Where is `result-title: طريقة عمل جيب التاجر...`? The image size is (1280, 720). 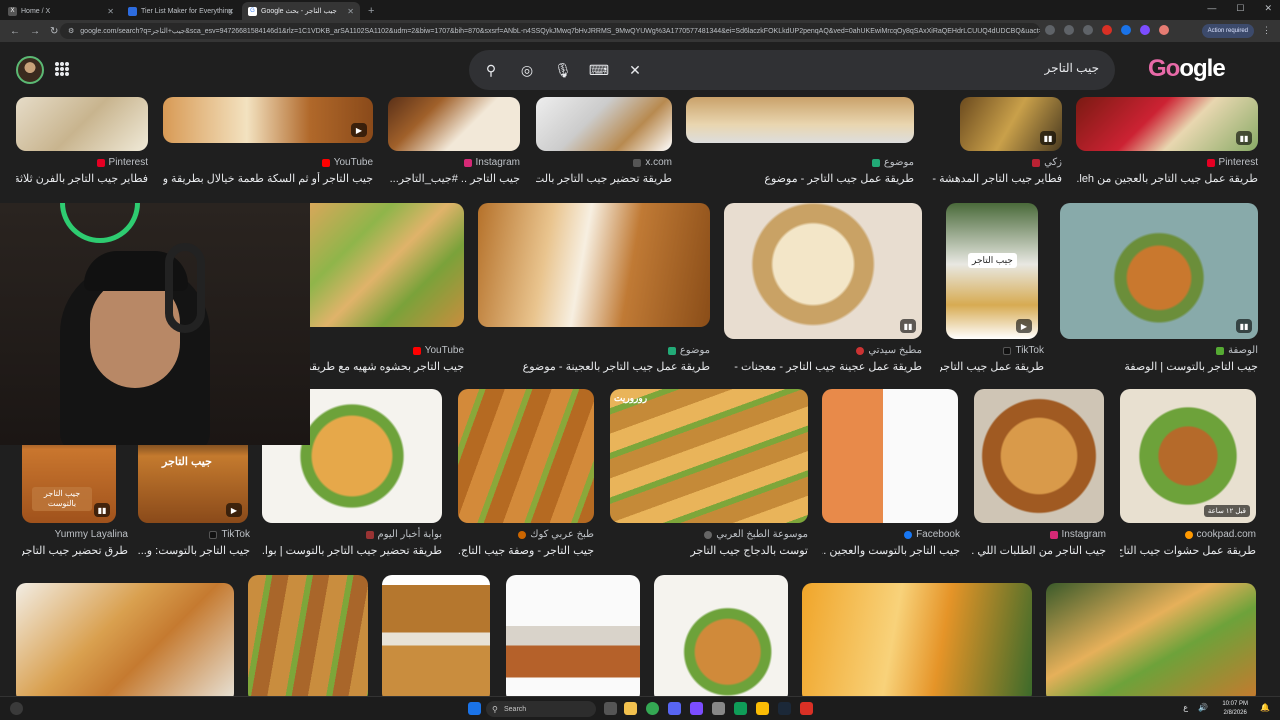
result-title: طريقة عمل جيب التاجر... is located at coordinates (992, 366).